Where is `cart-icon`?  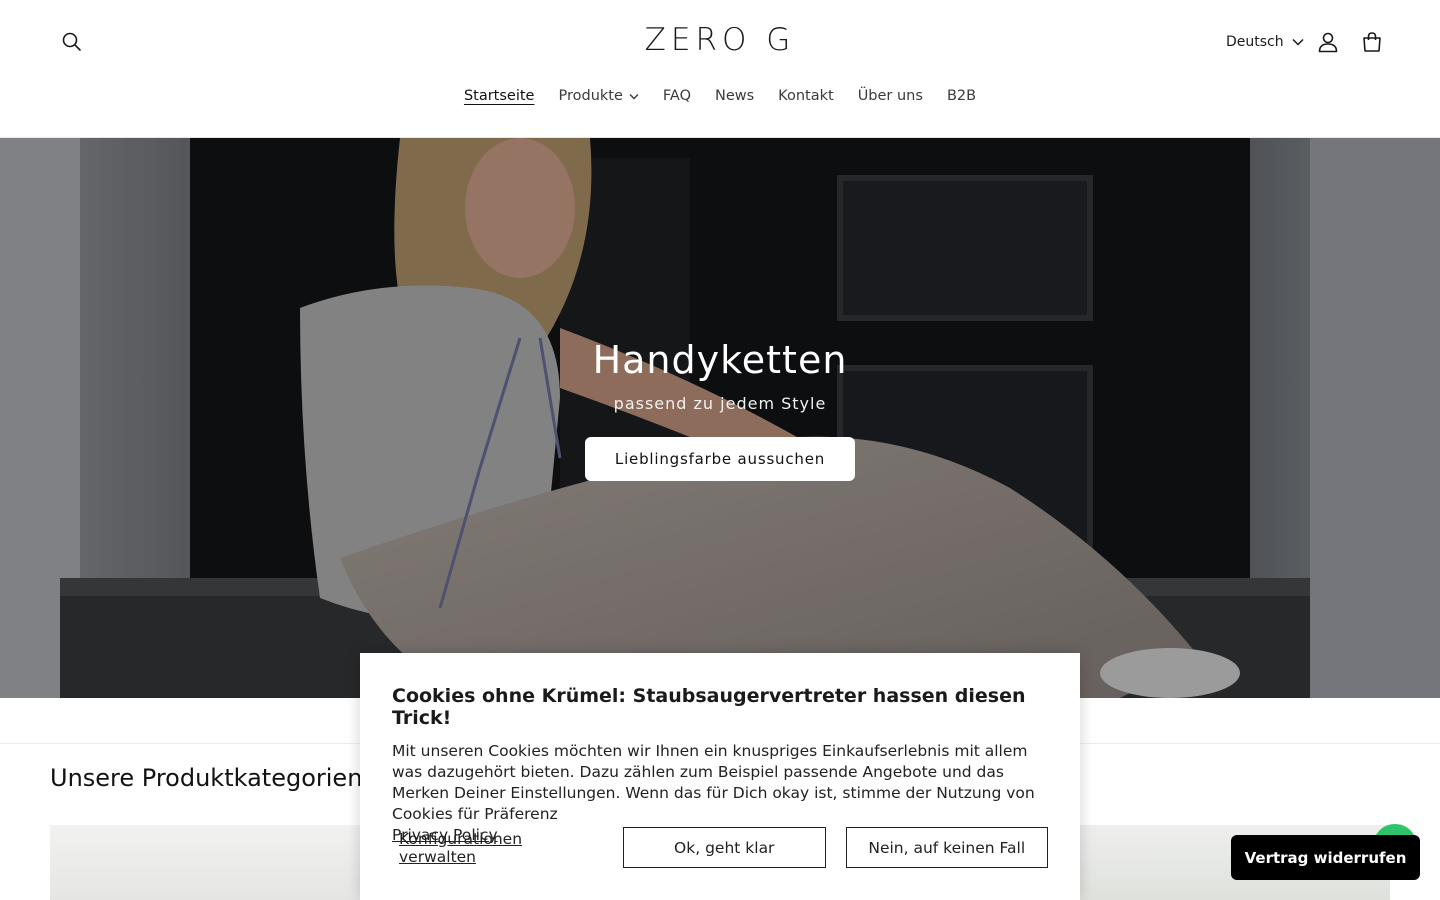 cart-icon is located at coordinates (1372, 42).